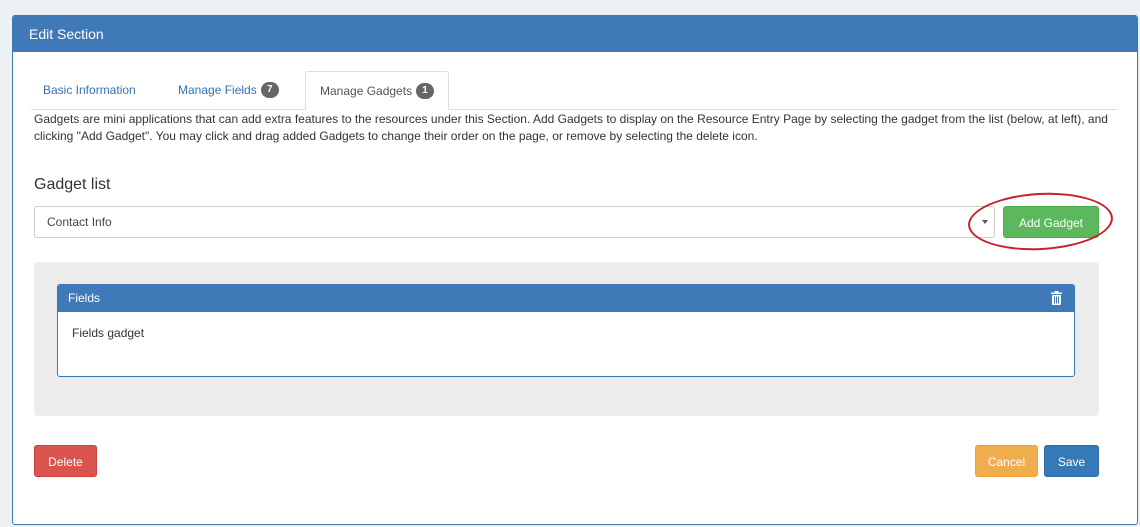  What do you see at coordinates (1006, 461) in the screenshot?
I see `cancel-button: Cancel` at bounding box center [1006, 461].